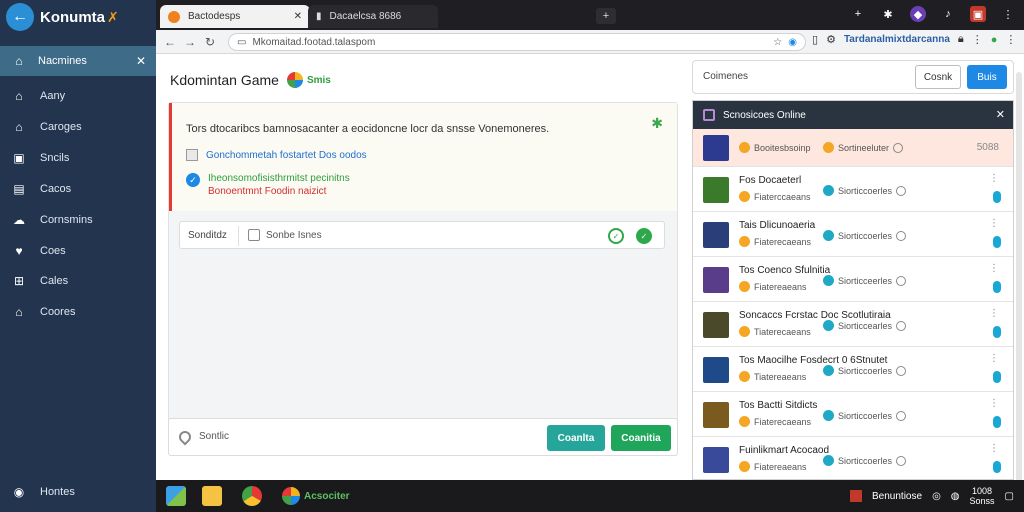 The image size is (1024, 512). What do you see at coordinates (192, 155) in the screenshot?
I see `checkbox` at bounding box center [192, 155].